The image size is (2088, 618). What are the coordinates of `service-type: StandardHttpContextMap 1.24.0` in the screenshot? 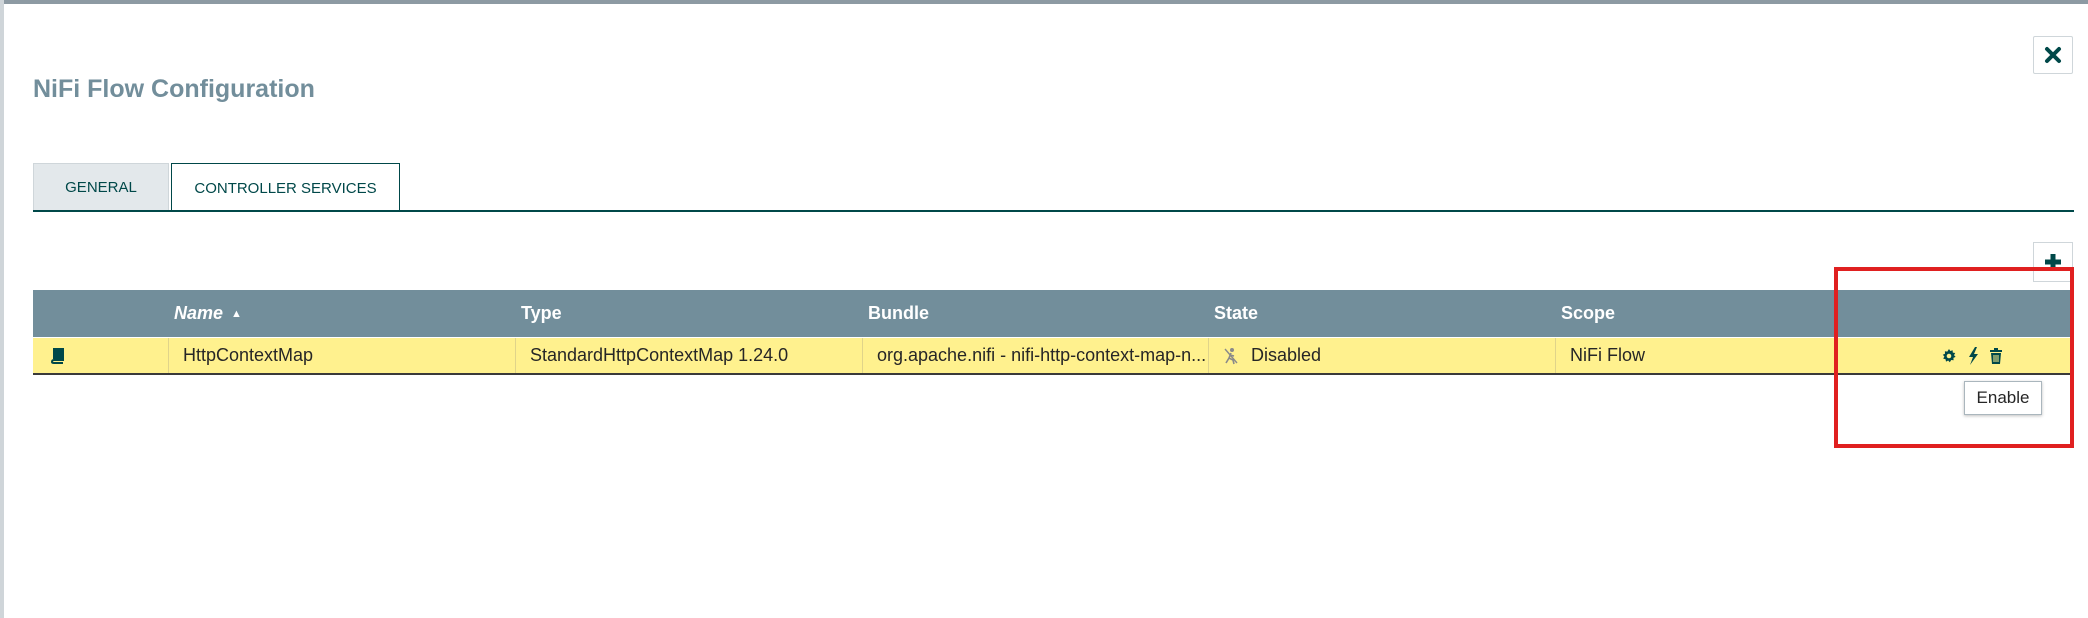 It's located at (689, 355).